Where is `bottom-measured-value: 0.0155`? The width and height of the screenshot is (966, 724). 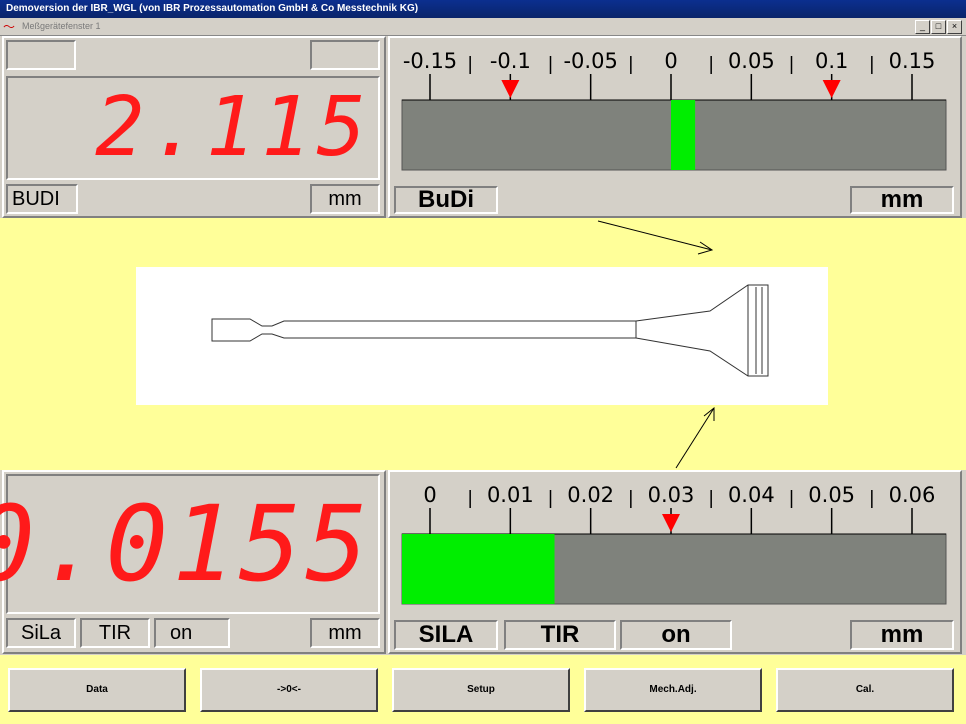 bottom-measured-value: 0.0155 is located at coordinates (186, 544).